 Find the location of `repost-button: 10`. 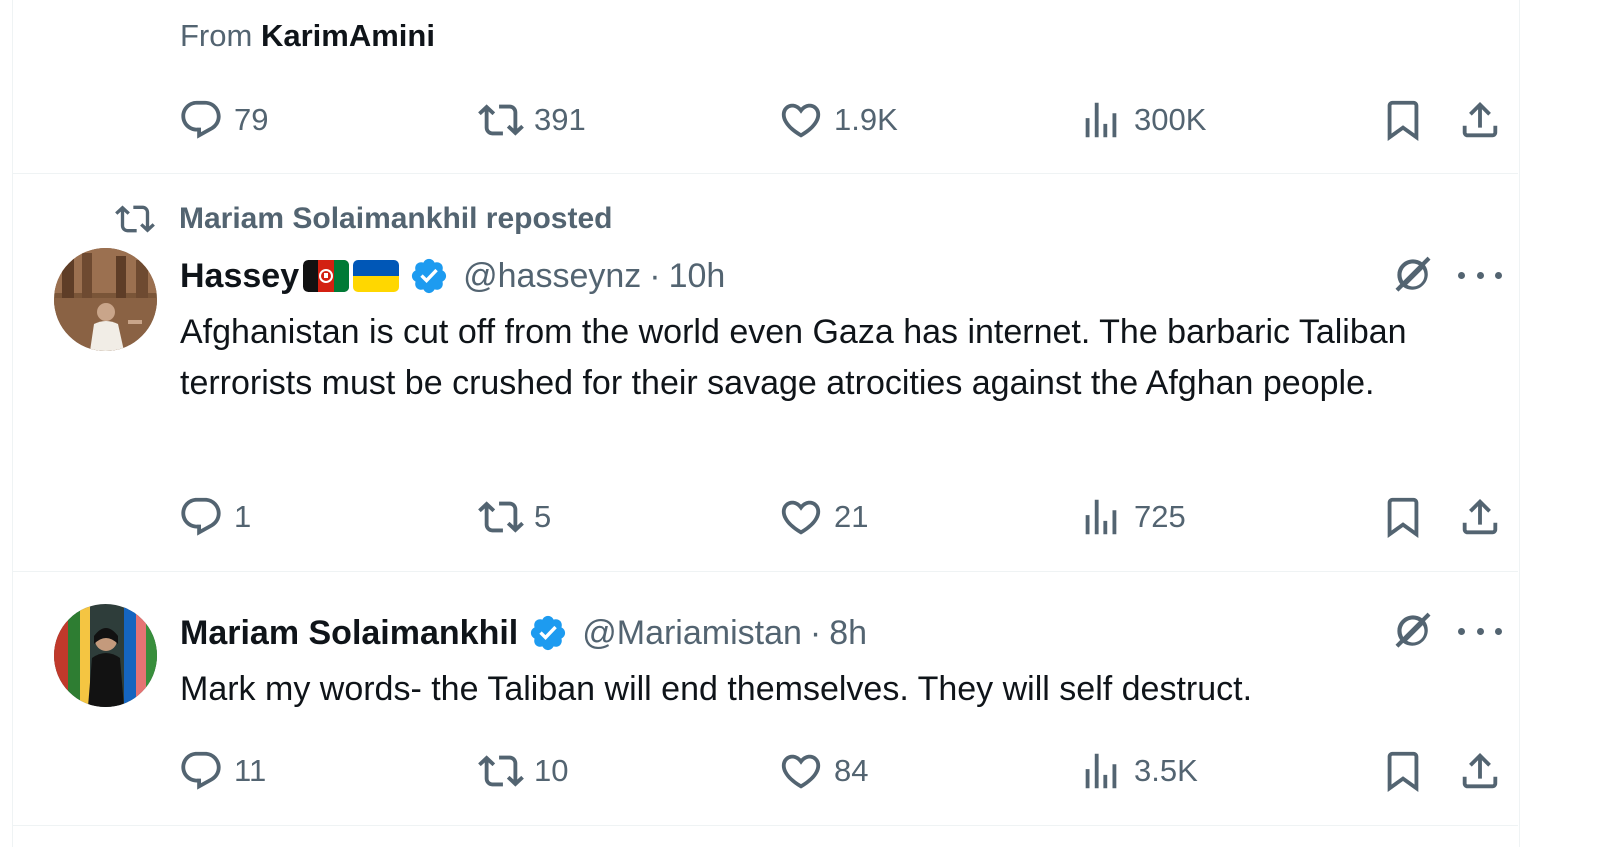

repost-button: 10 is located at coordinates (523, 771).